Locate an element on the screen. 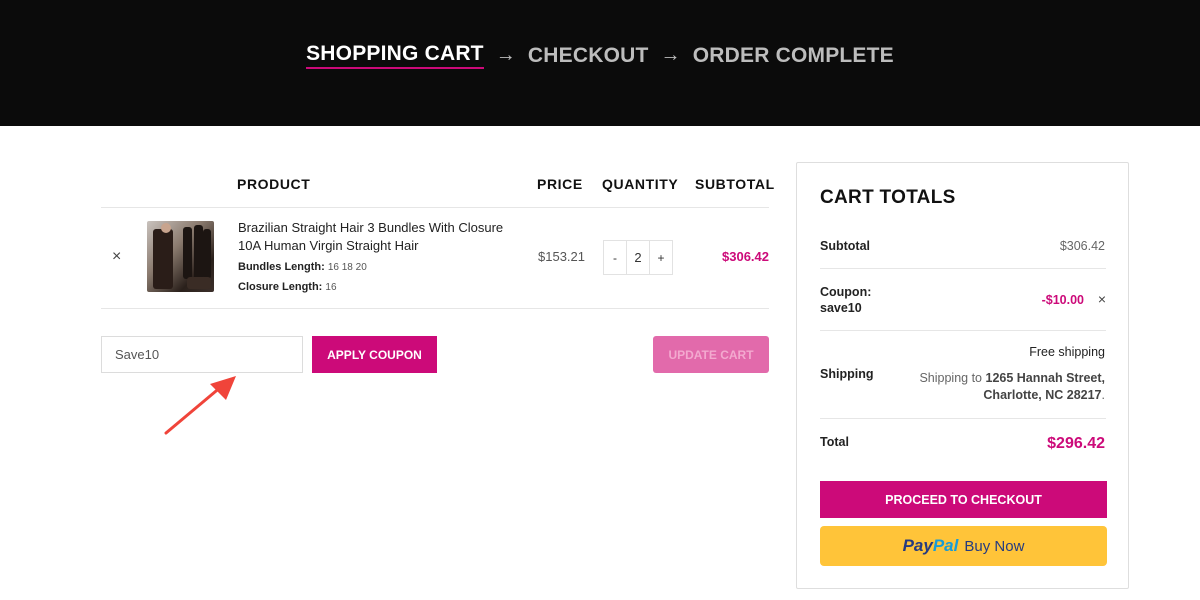  paypal-buy-now-label: Buy Now is located at coordinates (994, 546).